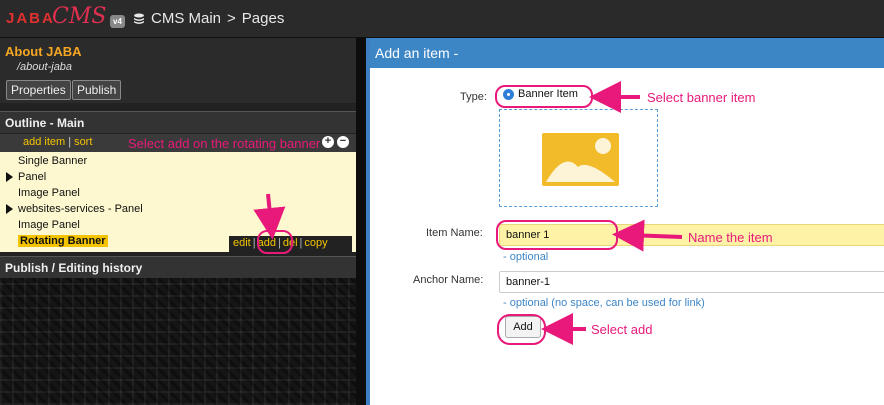 The height and width of the screenshot is (405, 884). What do you see at coordinates (117, 21) in the screenshot?
I see `logo-version-badge: v4` at bounding box center [117, 21].